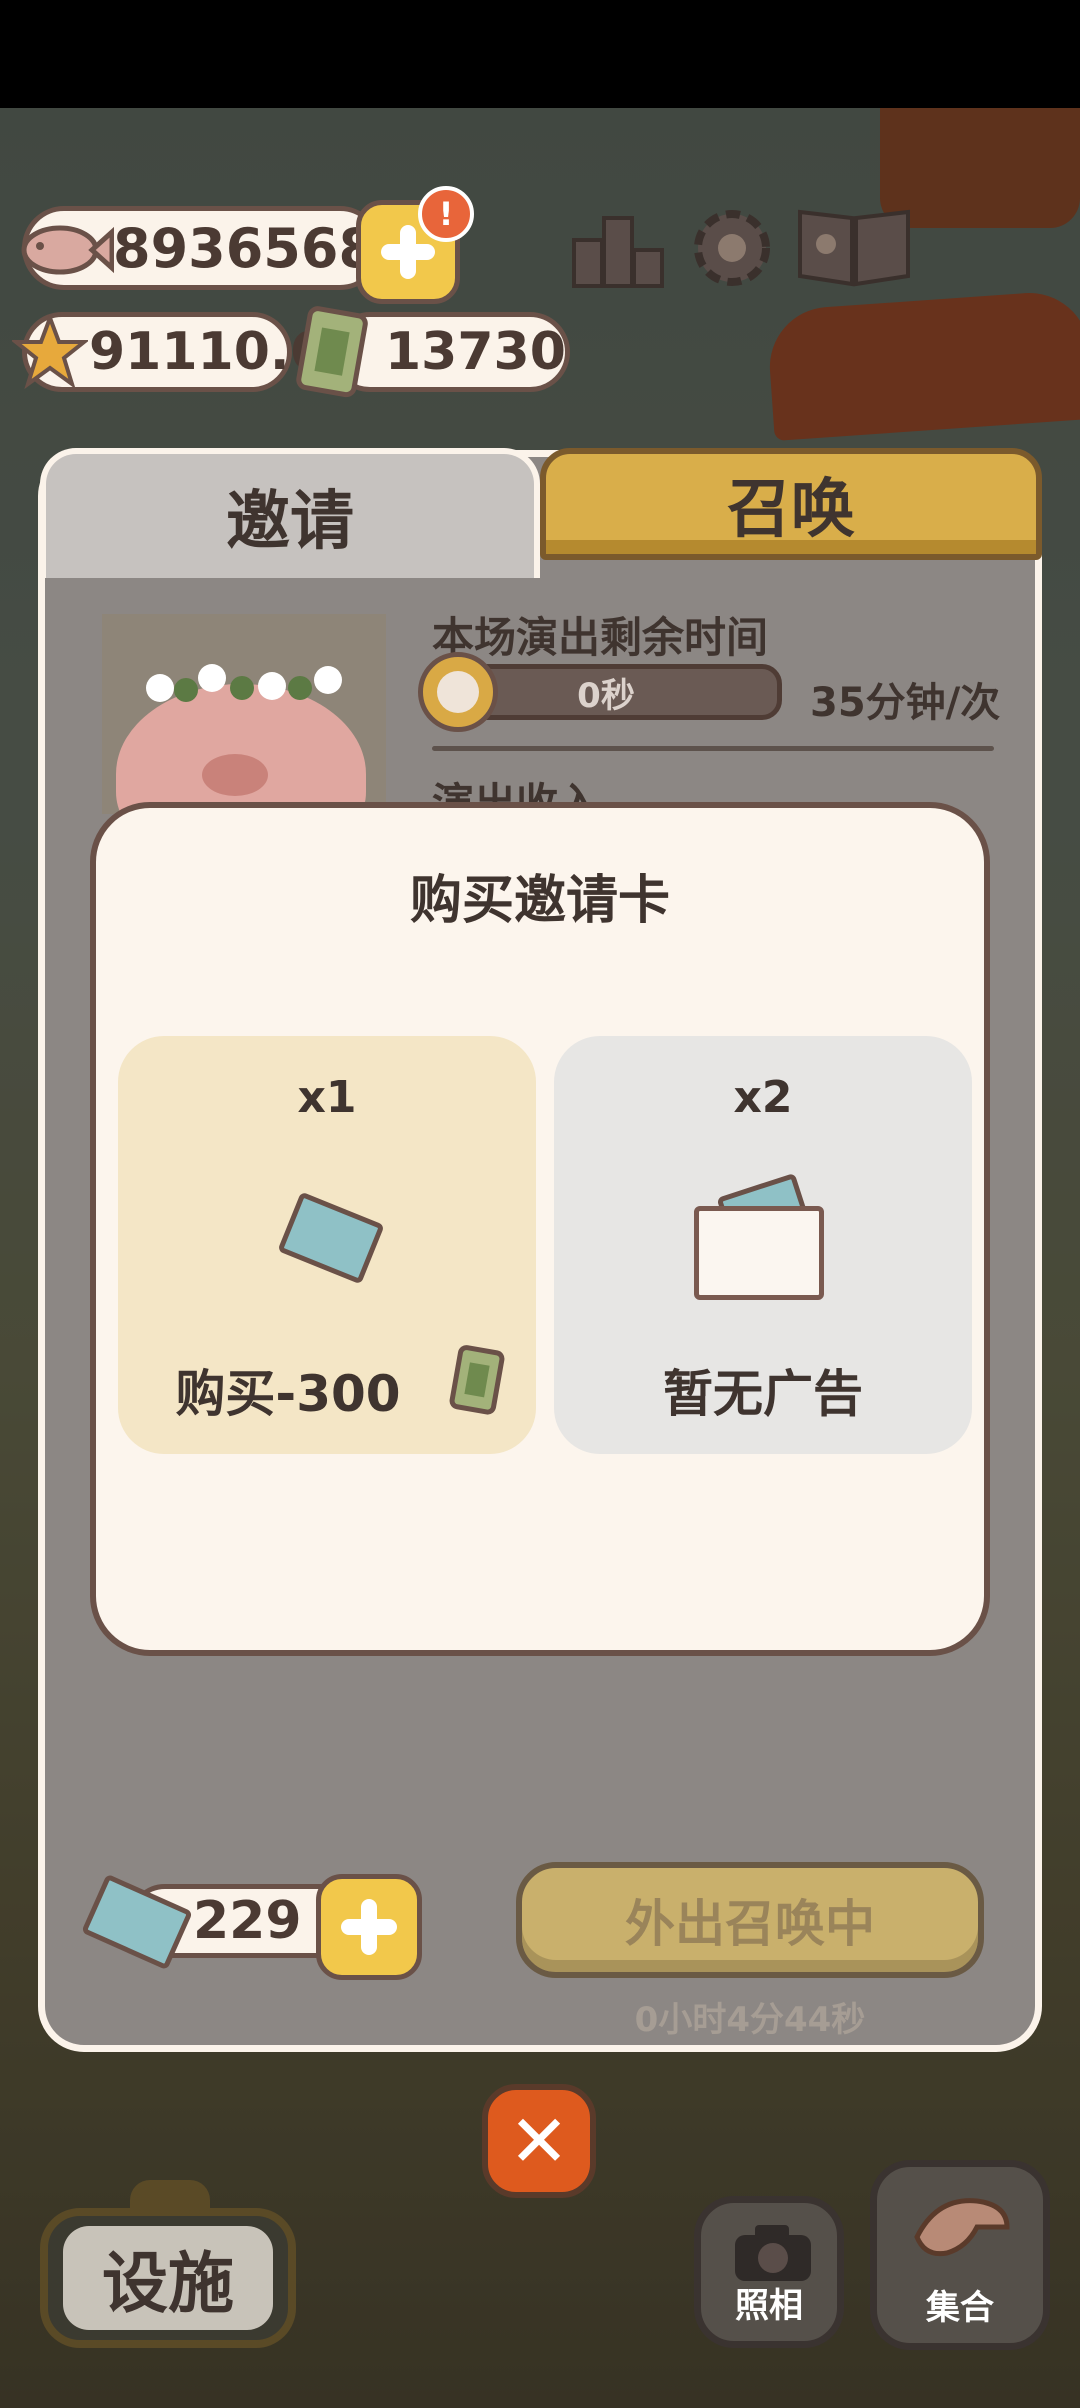 The image size is (1080, 2408). I want to click on camera-label: 照相, so click(769, 2306).